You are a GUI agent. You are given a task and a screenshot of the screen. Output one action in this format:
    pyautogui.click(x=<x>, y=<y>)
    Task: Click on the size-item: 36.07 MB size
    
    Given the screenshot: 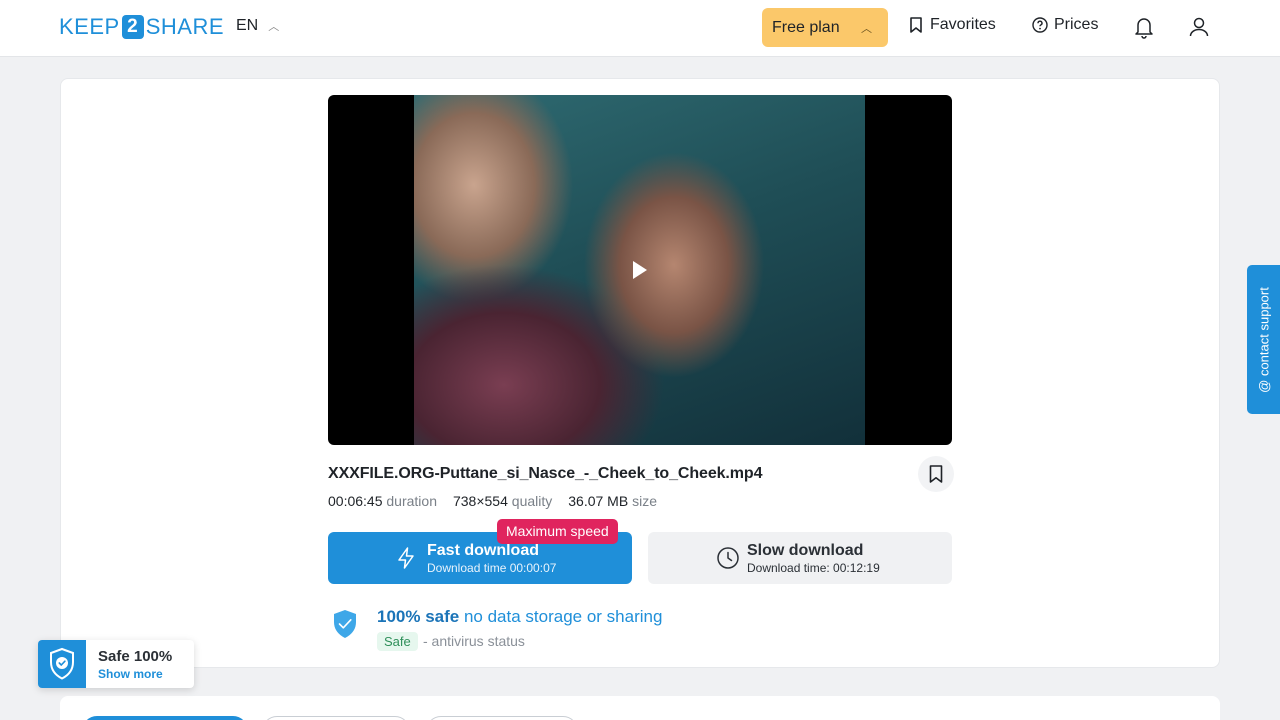 What is the action you would take?
    pyautogui.click(x=612, y=501)
    